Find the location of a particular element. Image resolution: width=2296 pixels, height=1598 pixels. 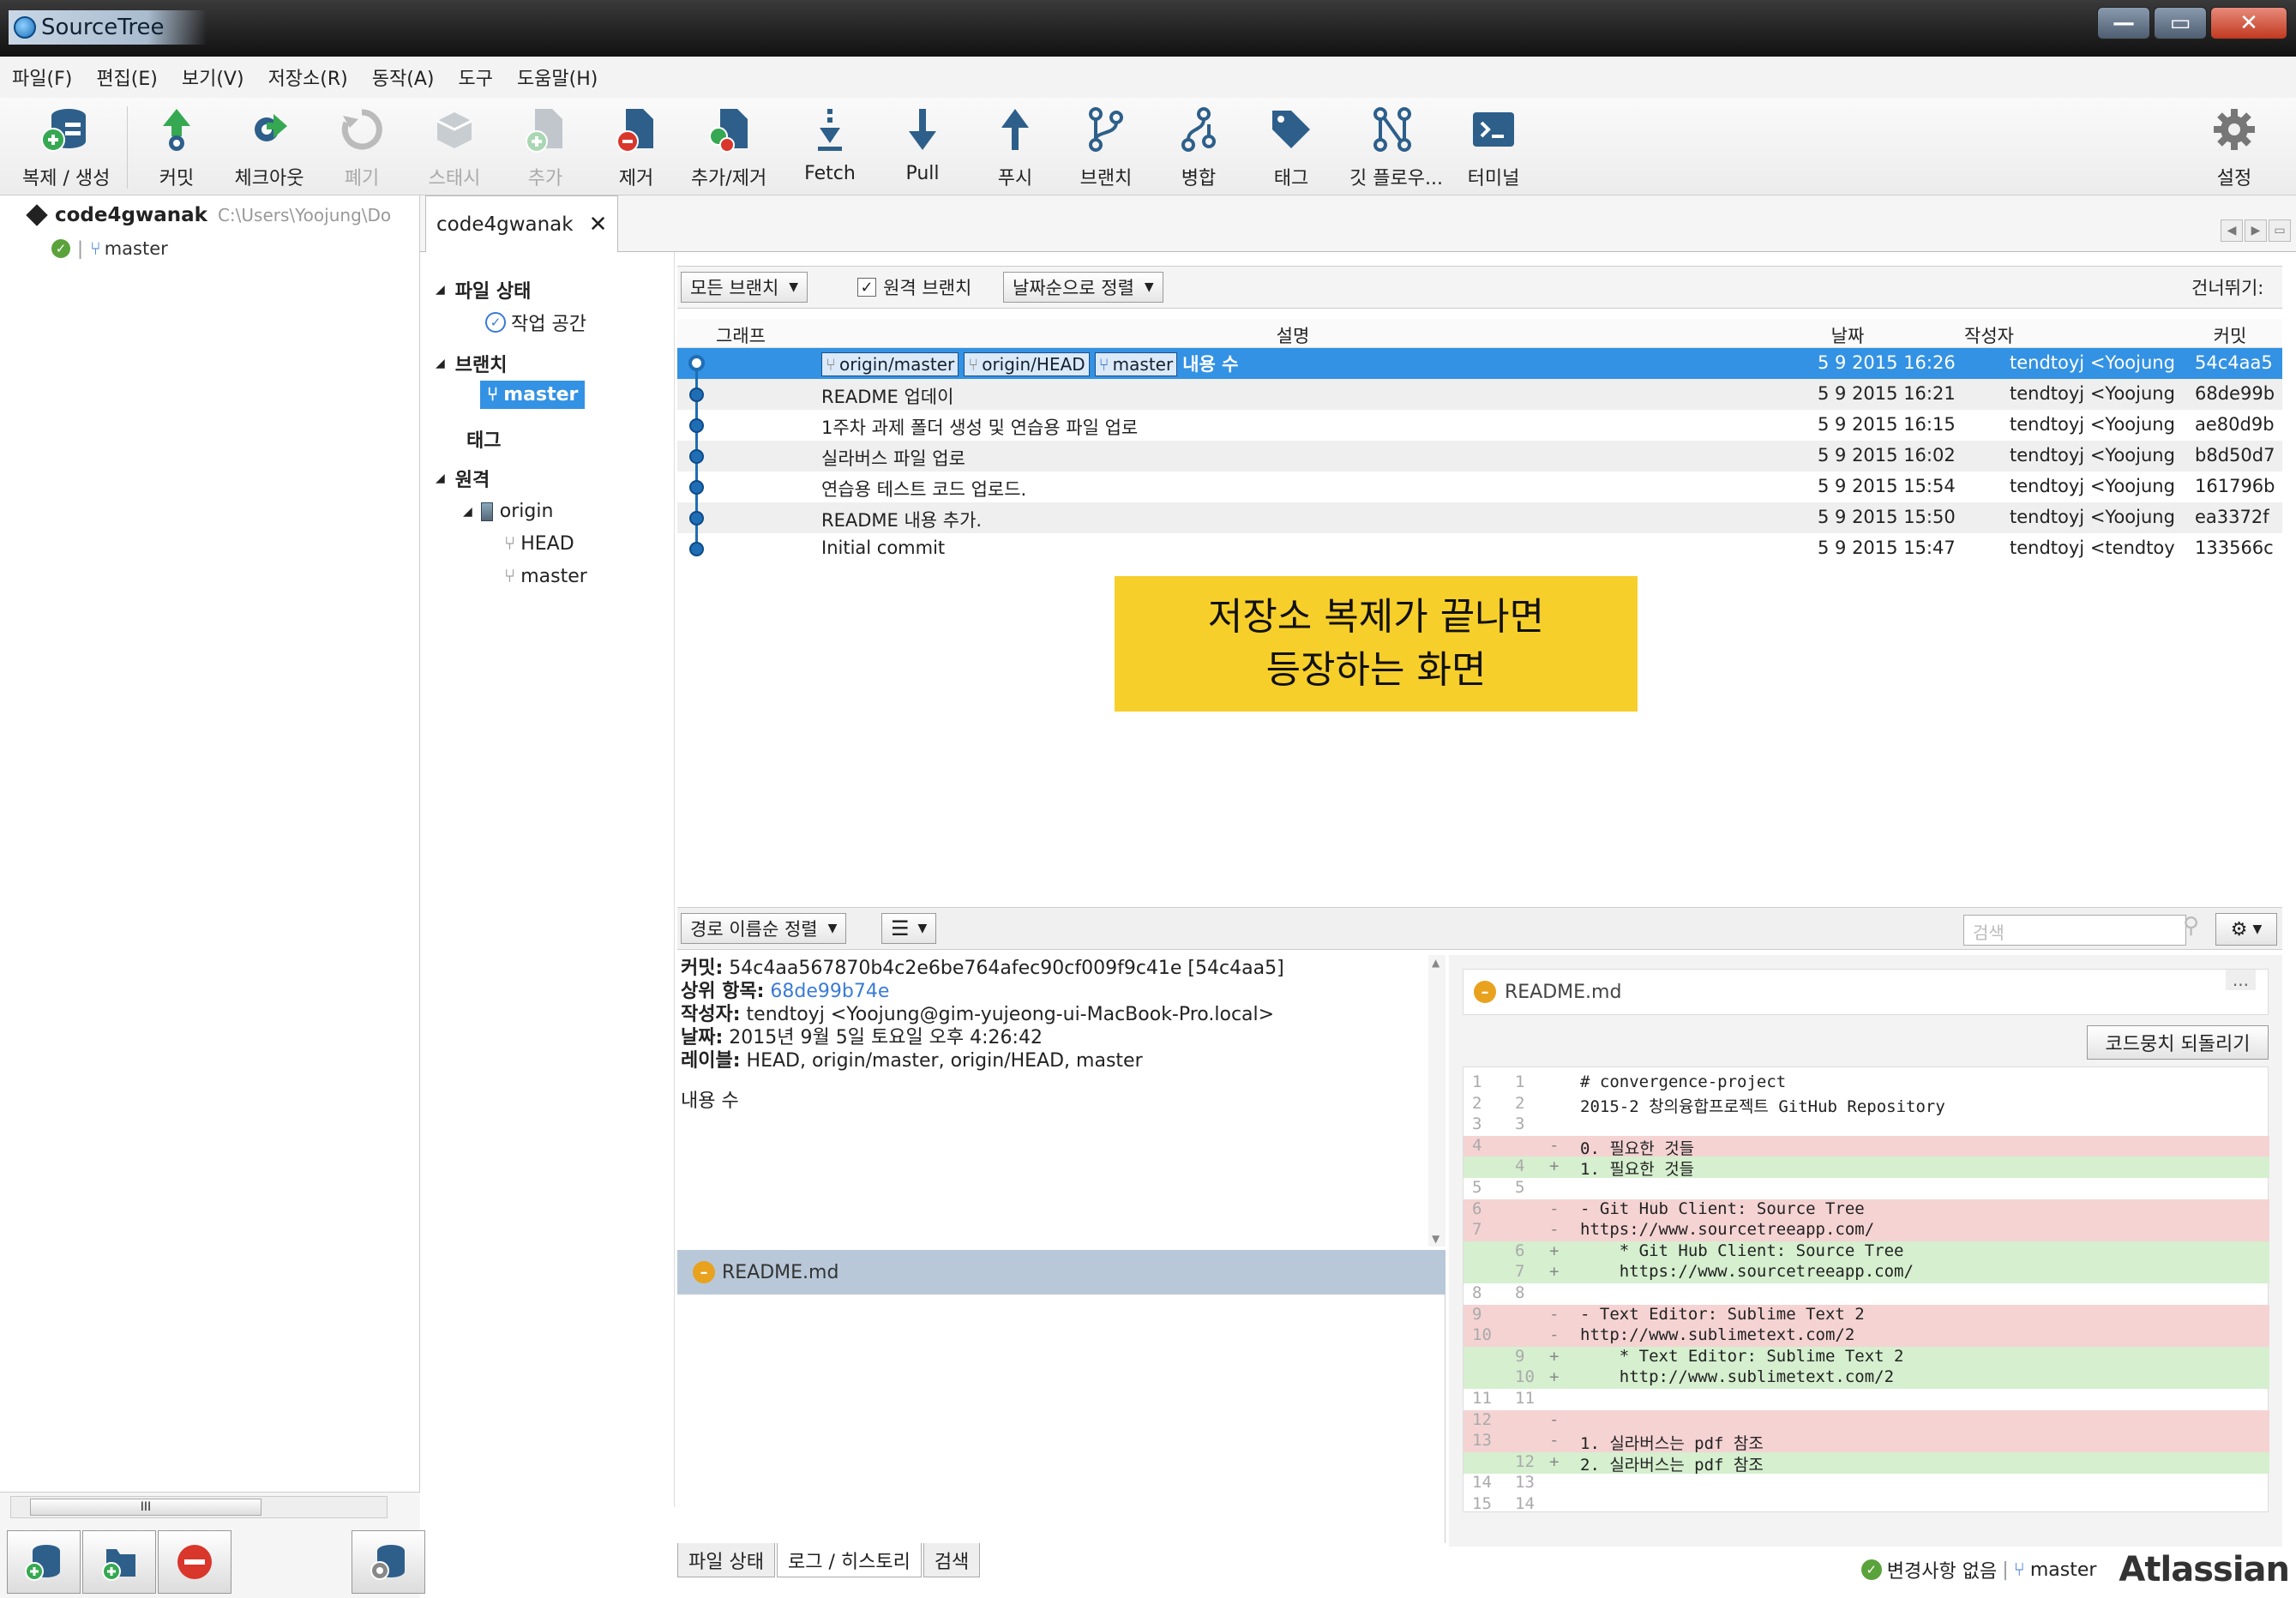

remove-button: 제거 is located at coordinates (636, 147).